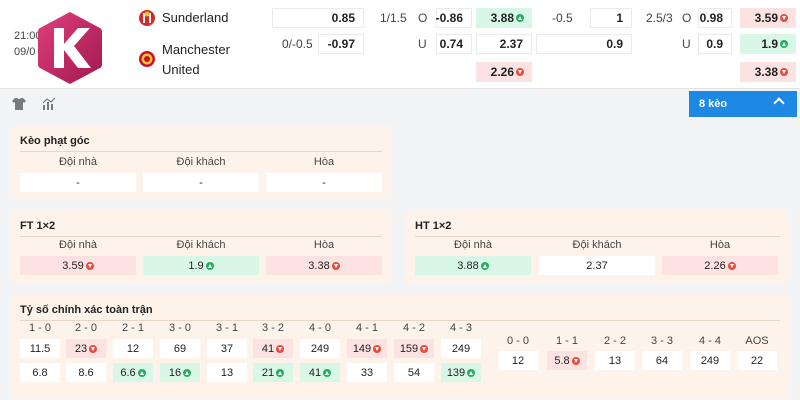  What do you see at coordinates (768, 44) in the screenshot?
I see `half-away-1x2-odd: 1.9` at bounding box center [768, 44].